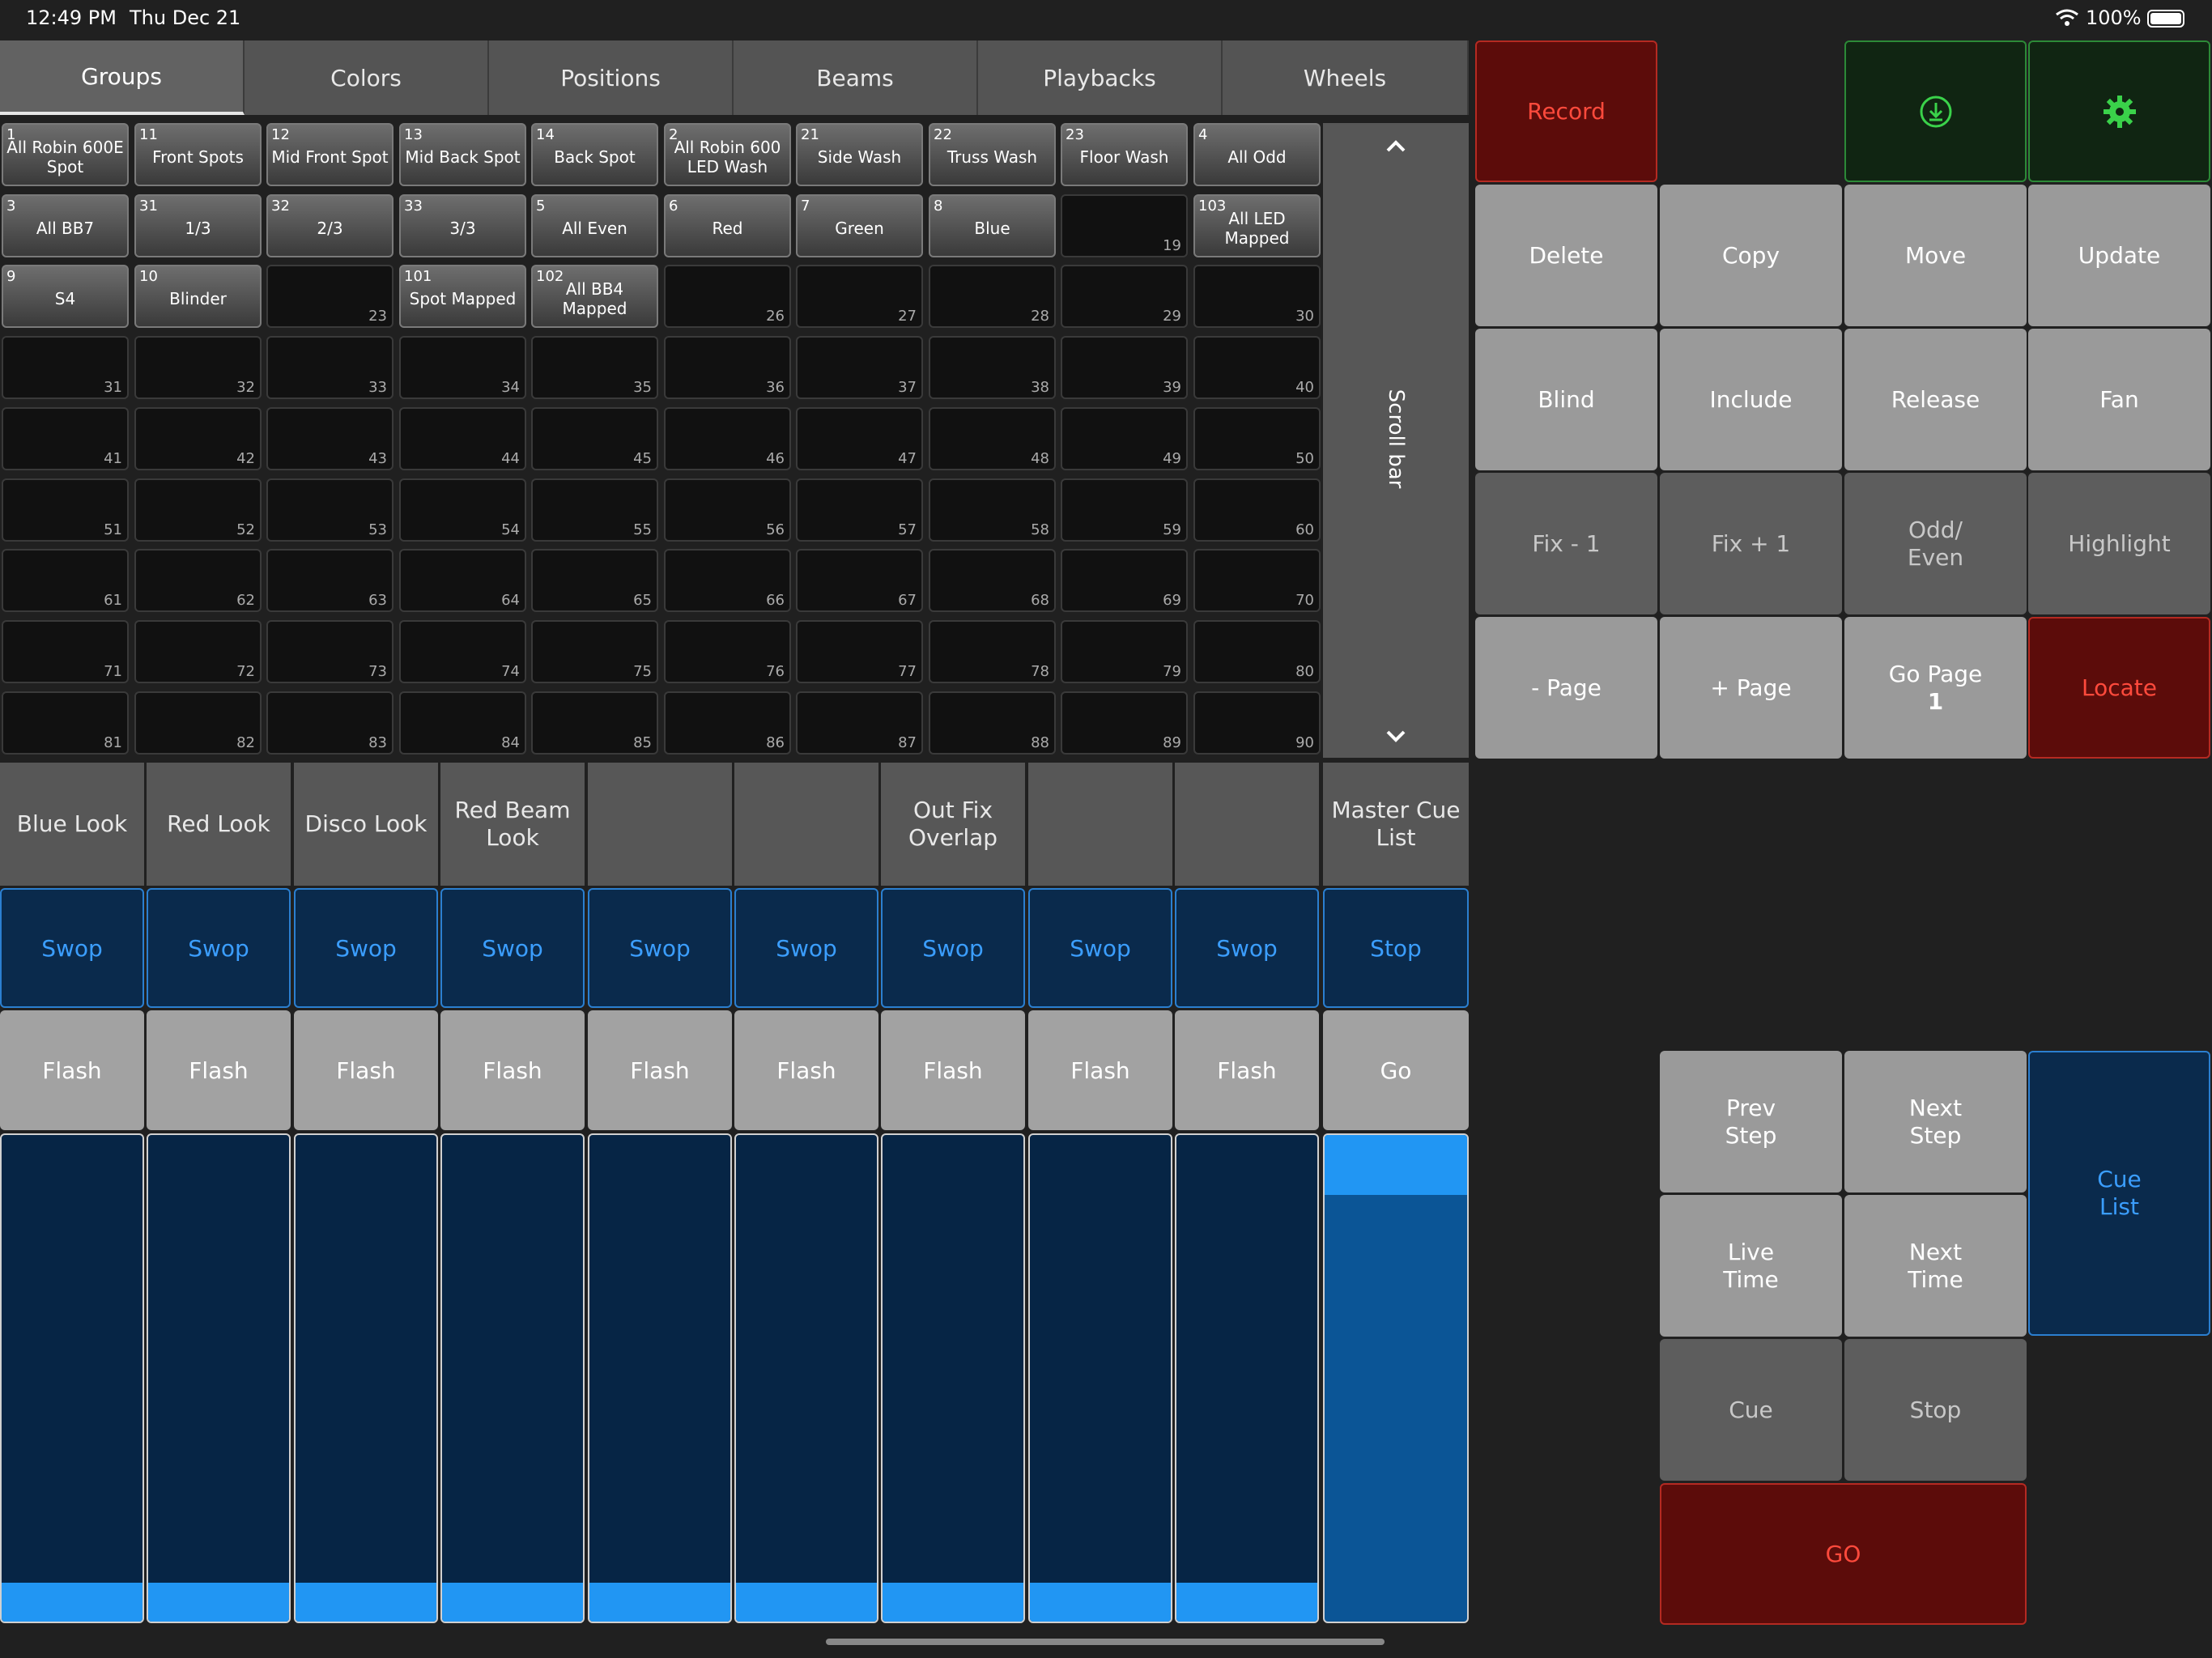 The width and height of the screenshot is (2212, 1658). Describe the element at coordinates (594, 723) in the screenshot. I see `group-cell: 85` at that location.